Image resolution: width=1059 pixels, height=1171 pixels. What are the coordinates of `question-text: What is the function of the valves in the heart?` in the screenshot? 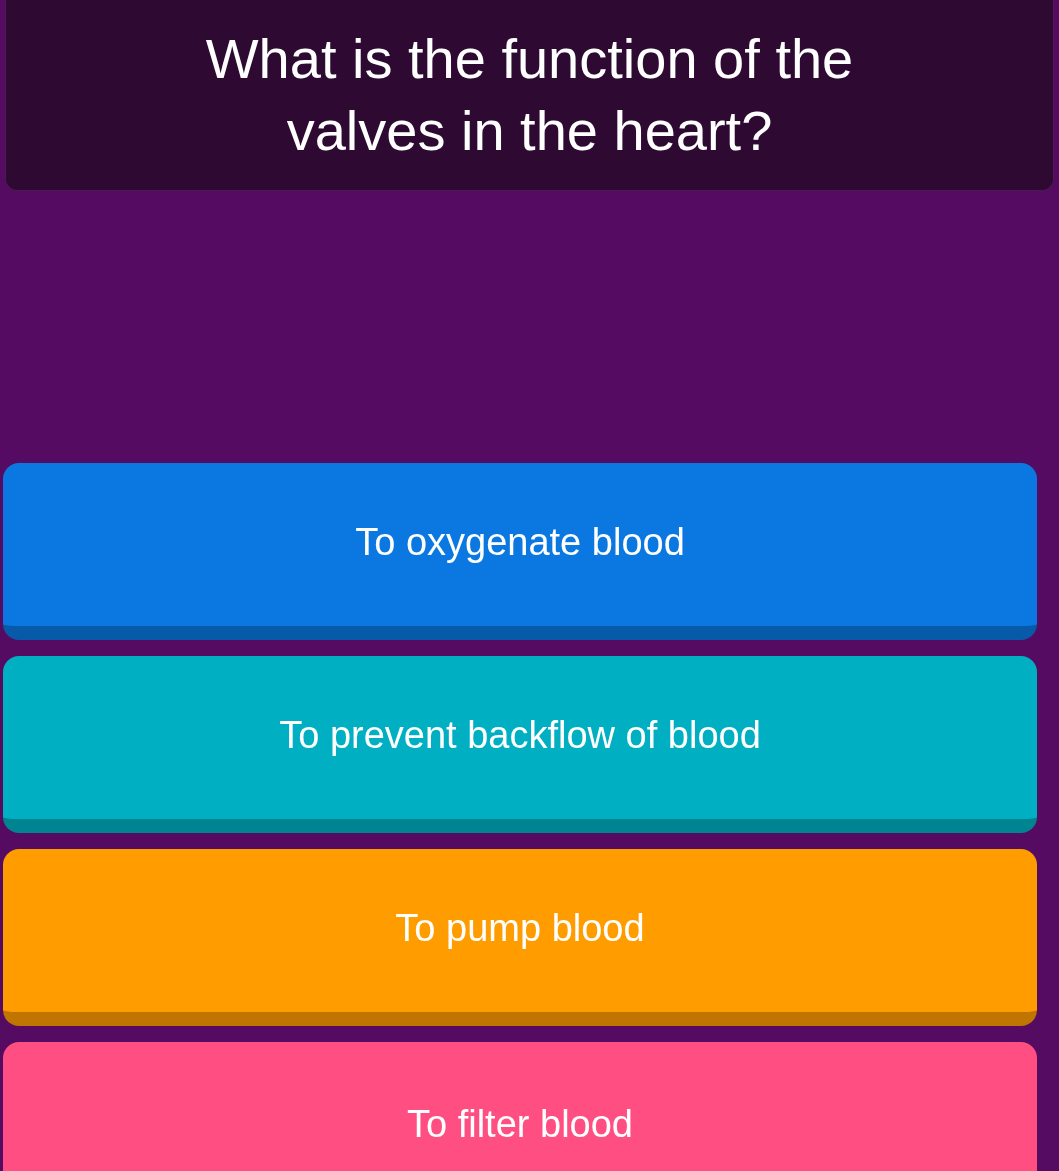 It's located at (529, 95).